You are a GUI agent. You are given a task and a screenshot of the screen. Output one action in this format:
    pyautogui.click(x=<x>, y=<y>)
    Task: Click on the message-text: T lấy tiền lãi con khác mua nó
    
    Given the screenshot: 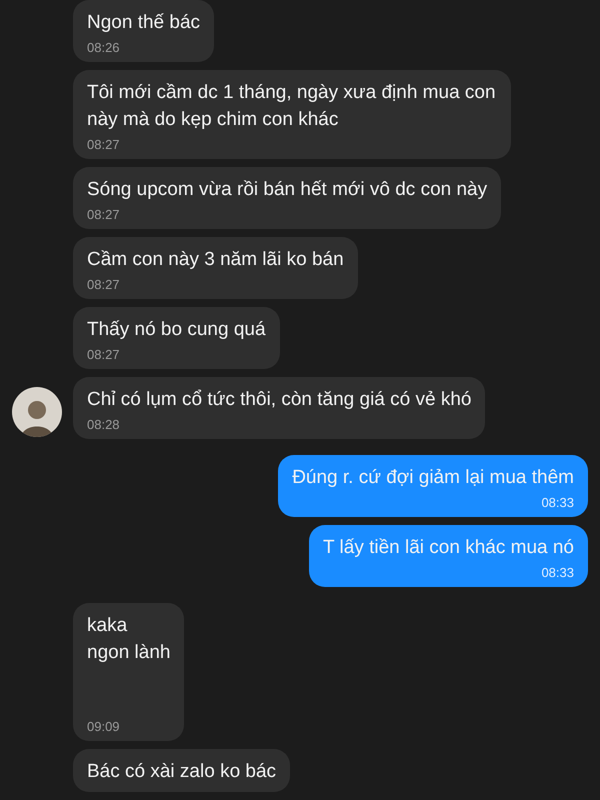 What is the action you would take?
    pyautogui.click(x=448, y=548)
    